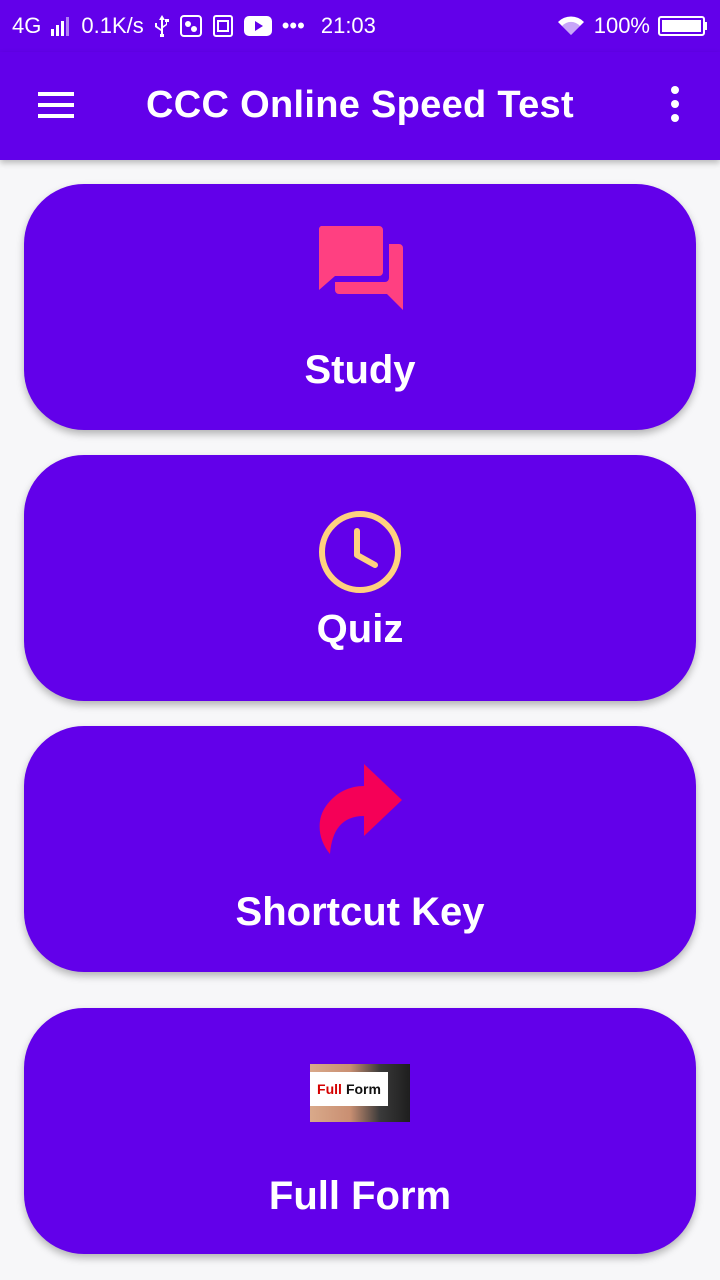  I want to click on share-arrow-icon, so click(360, 810).